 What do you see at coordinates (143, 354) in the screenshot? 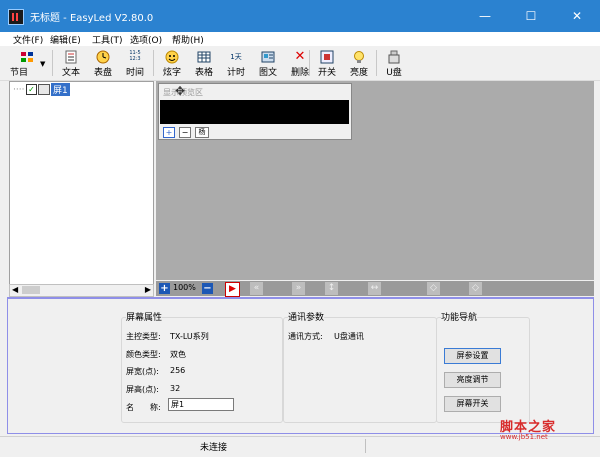
I see `color-type-label: 颜色类型:` at bounding box center [143, 354].